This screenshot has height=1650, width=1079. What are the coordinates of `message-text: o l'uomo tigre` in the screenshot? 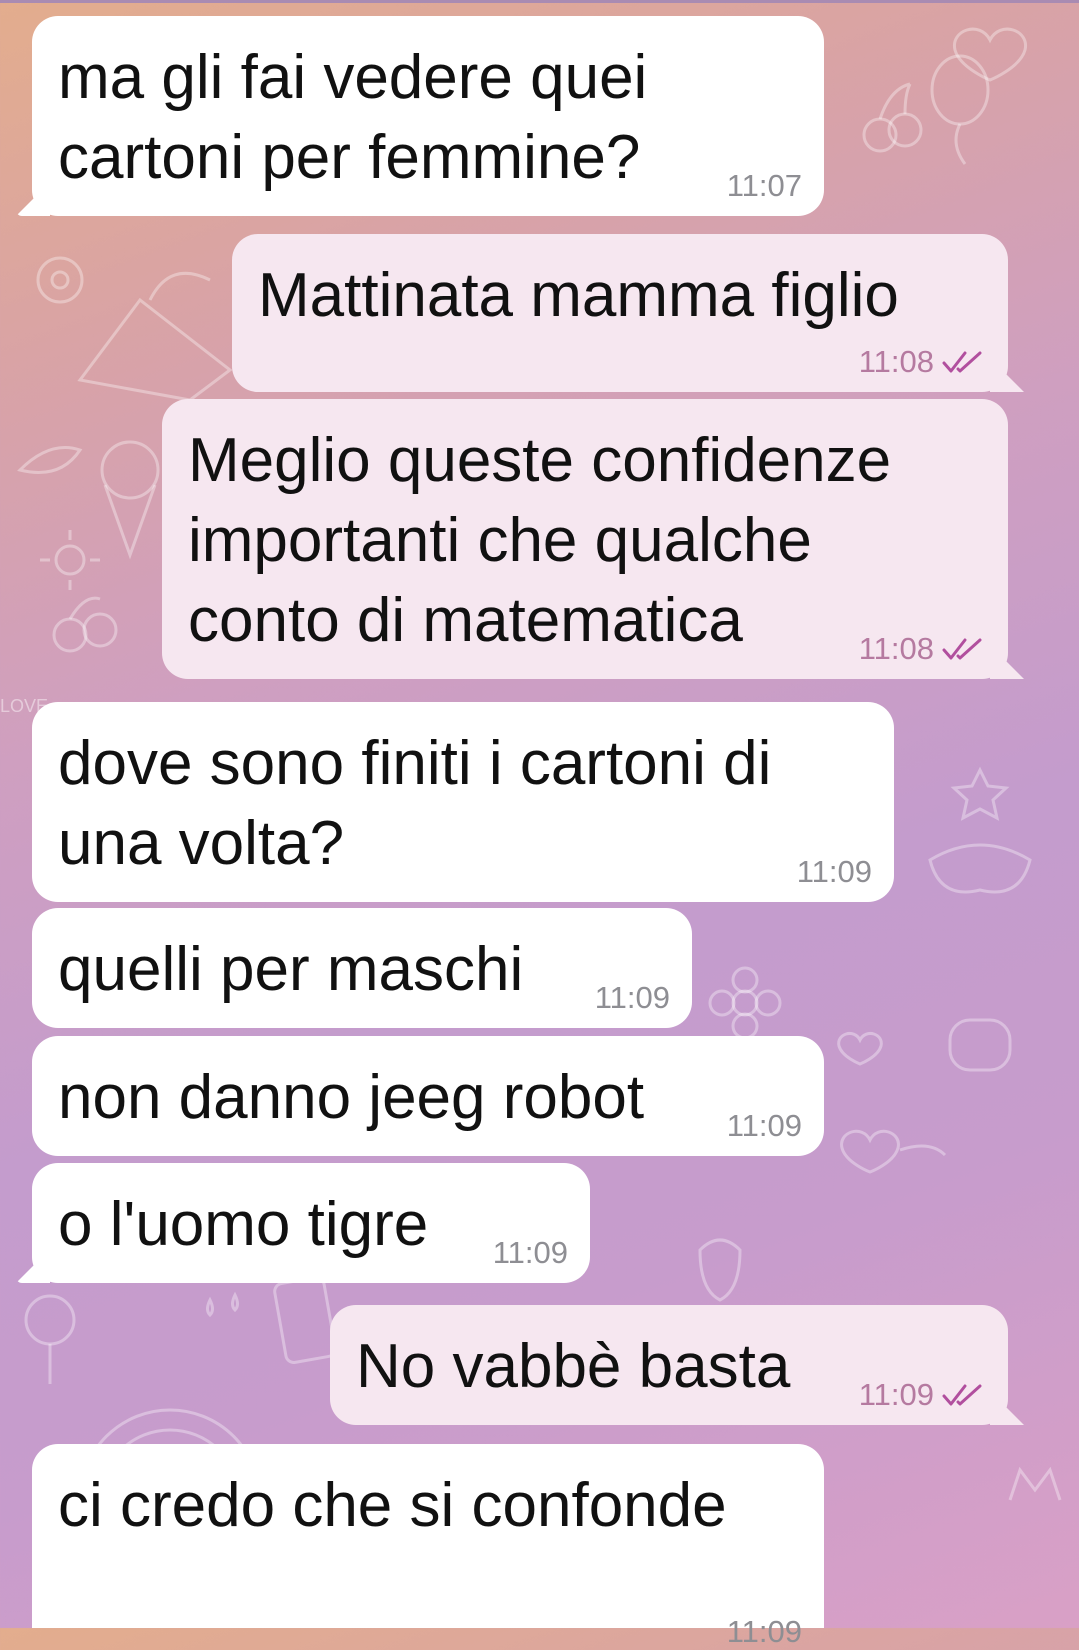 It's located at (243, 1224).